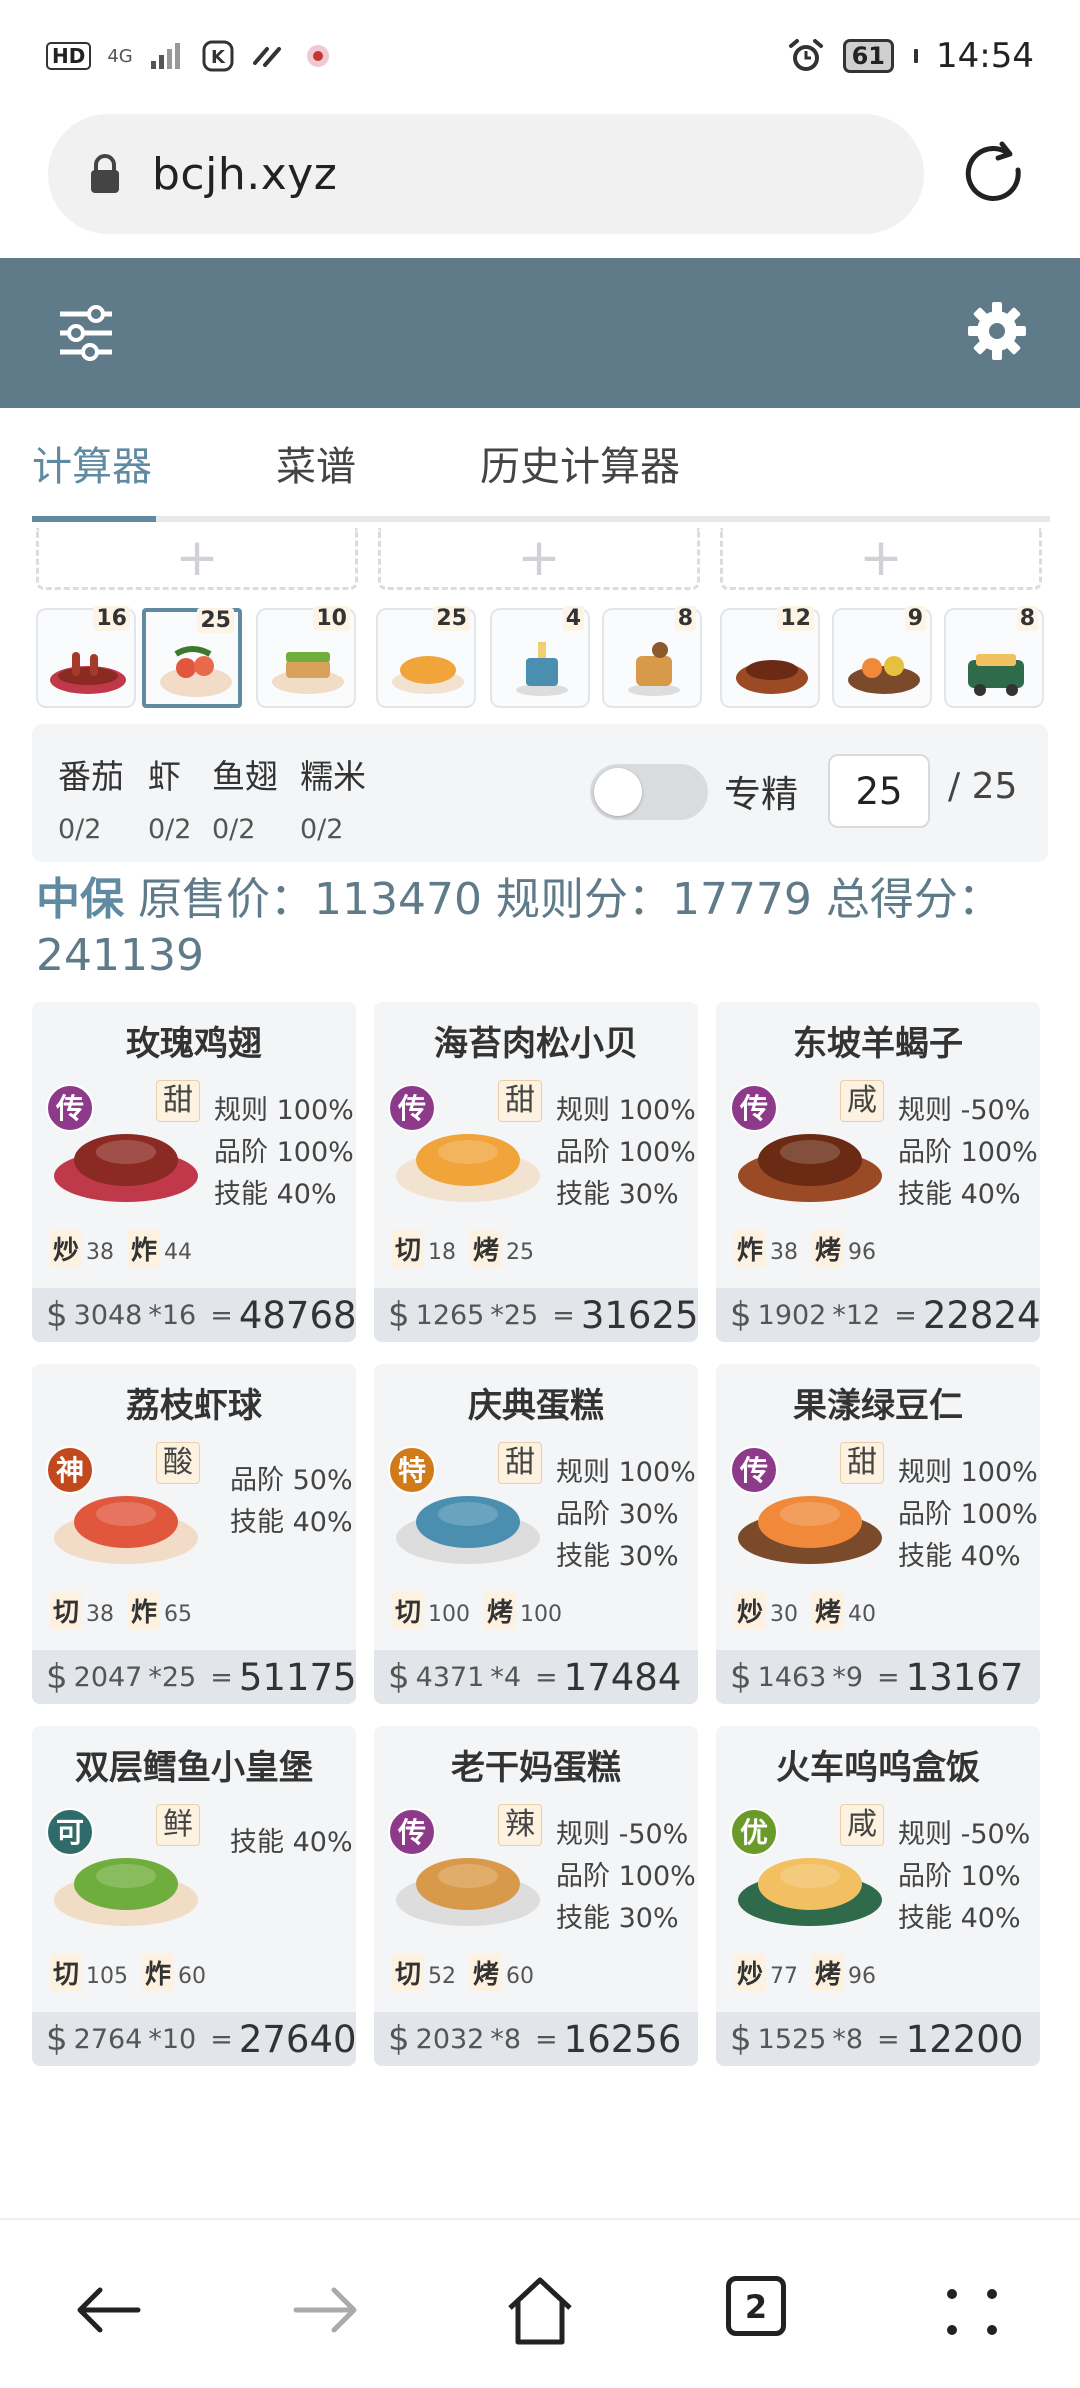 The width and height of the screenshot is (1080, 2388). Describe the element at coordinates (86, 333) in the screenshot. I see `filter-settings-icon` at that location.